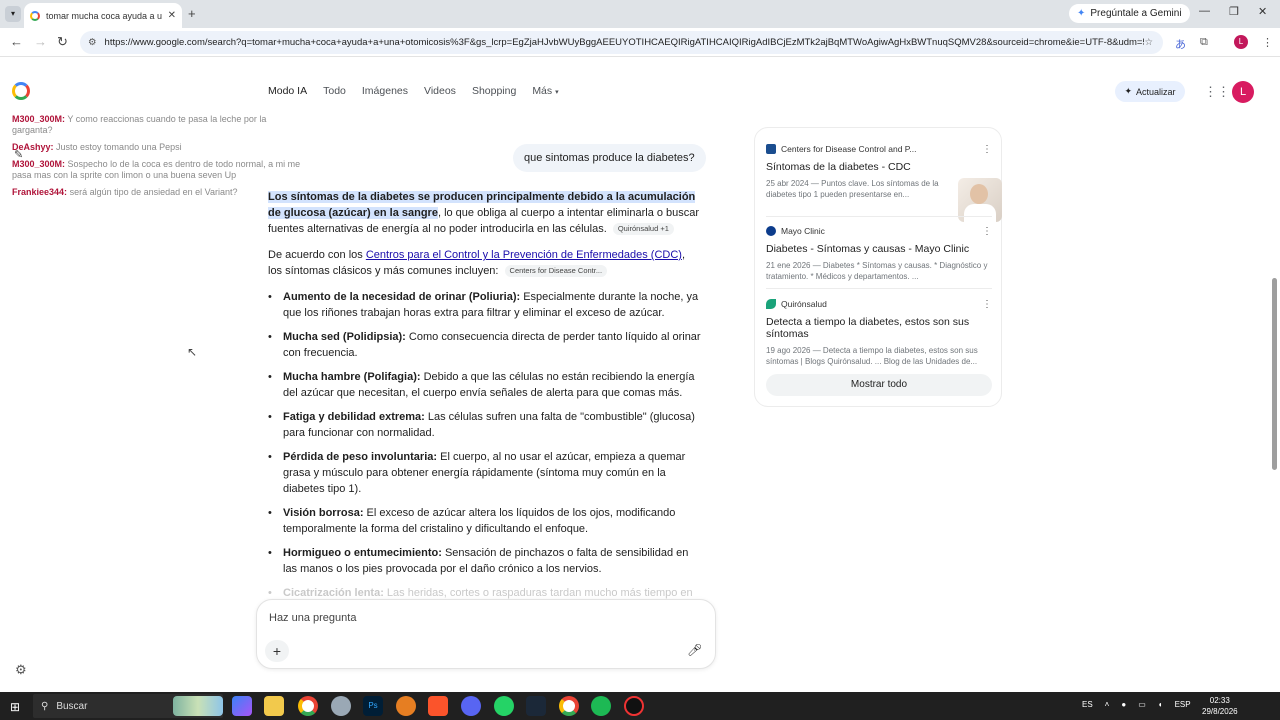 This screenshot has height=720, width=1280. Describe the element at coordinates (16, 41) in the screenshot. I see `back-icon: ←` at that location.